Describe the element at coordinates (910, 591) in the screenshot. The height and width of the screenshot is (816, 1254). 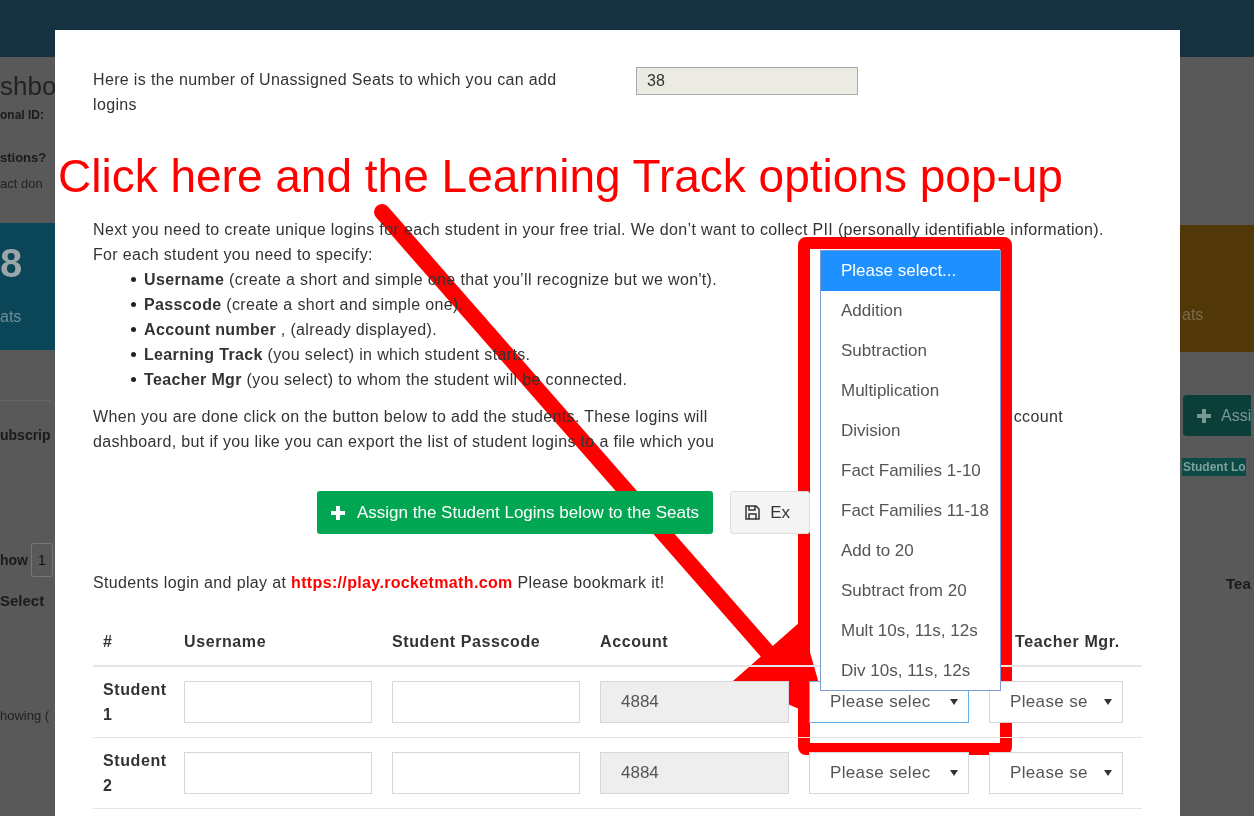
I see `menu-option: Subtract from 20` at that location.